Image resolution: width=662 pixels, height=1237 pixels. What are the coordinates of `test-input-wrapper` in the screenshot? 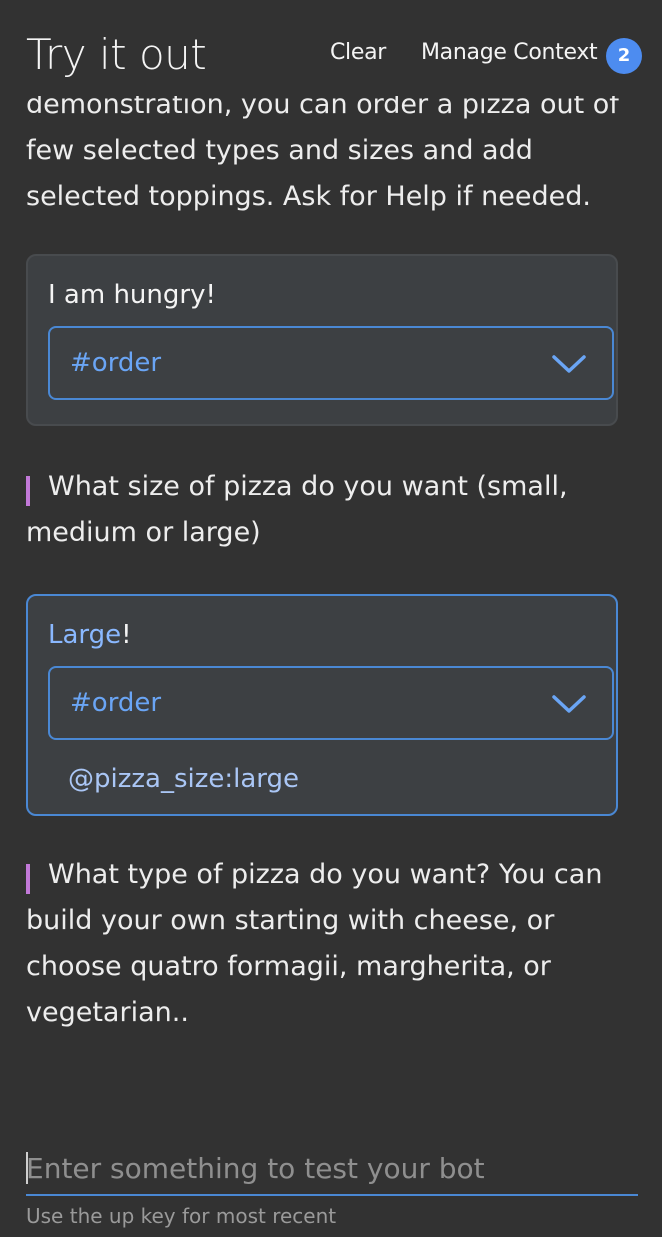 It's located at (332, 1171).